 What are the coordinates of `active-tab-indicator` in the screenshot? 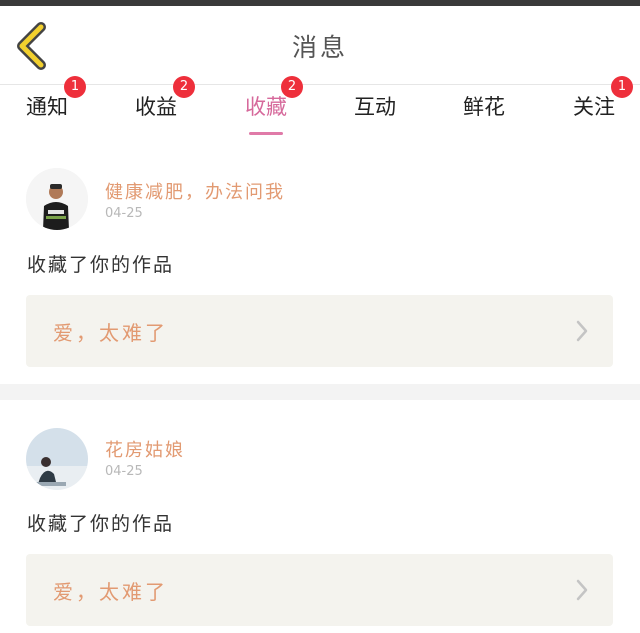 It's located at (266, 133).